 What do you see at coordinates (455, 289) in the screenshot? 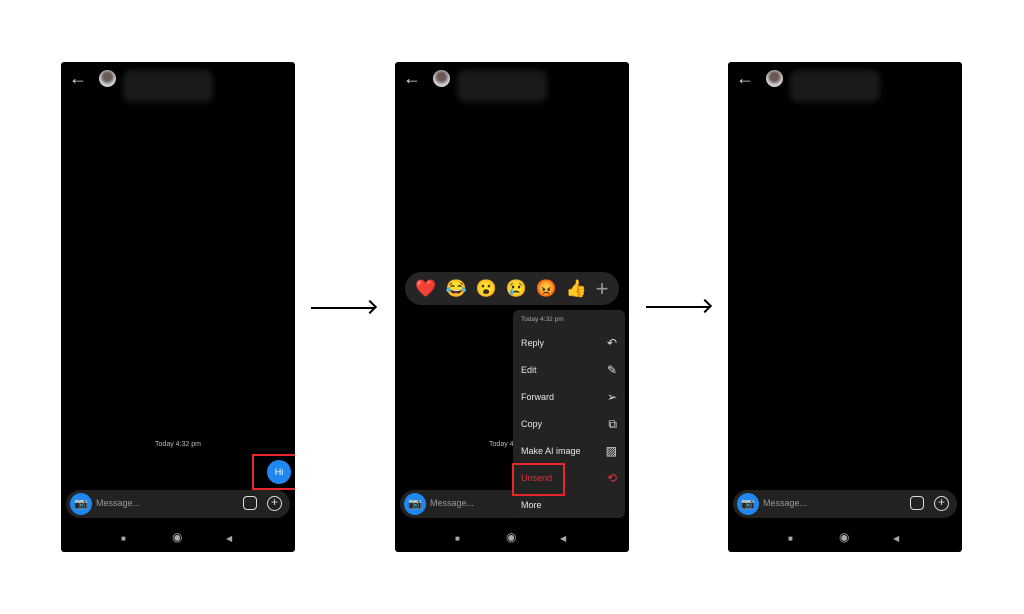
I see `reaction-emoji: 😂` at bounding box center [455, 289].